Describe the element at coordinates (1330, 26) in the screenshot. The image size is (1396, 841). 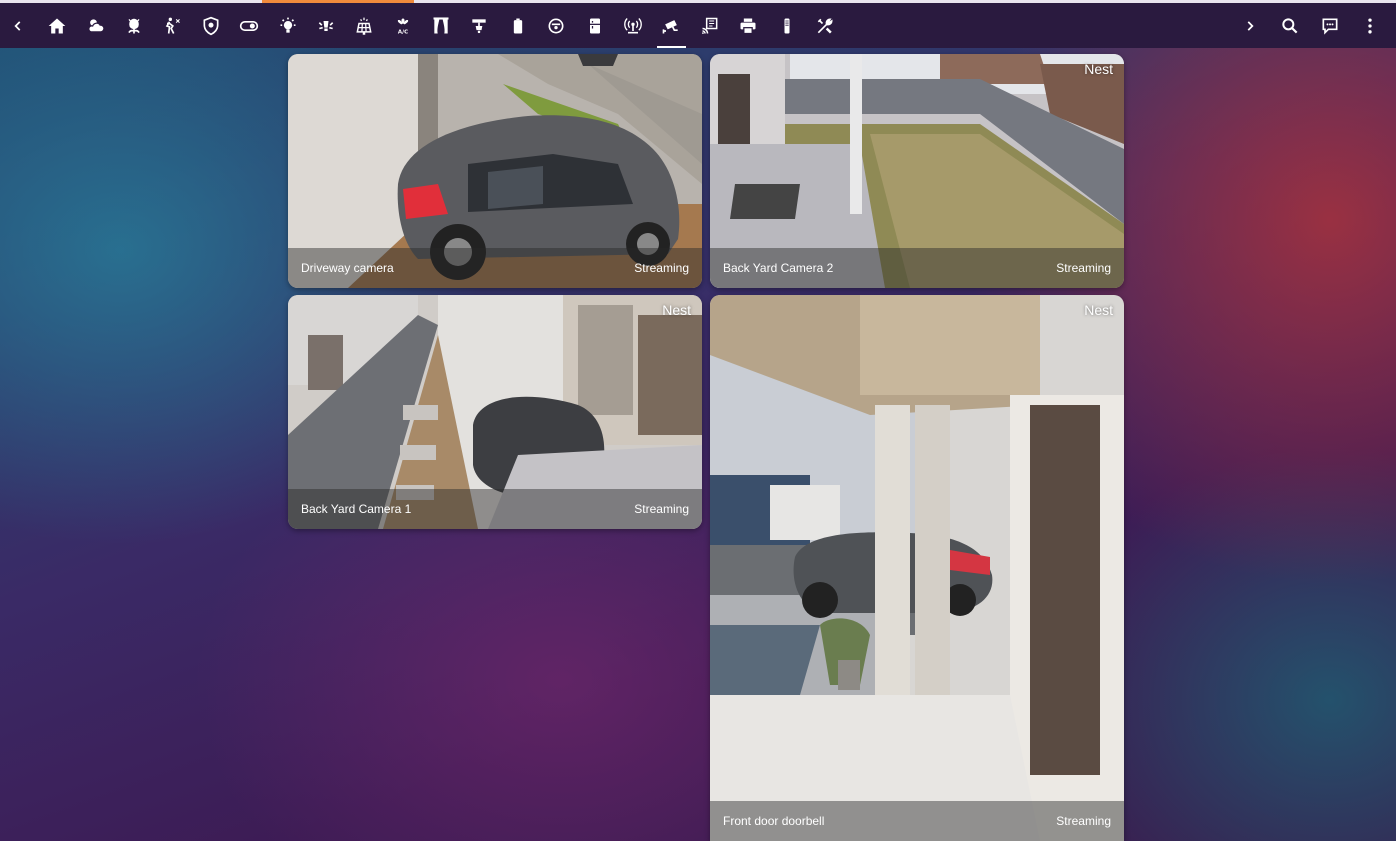
I see `assist-icon` at that location.